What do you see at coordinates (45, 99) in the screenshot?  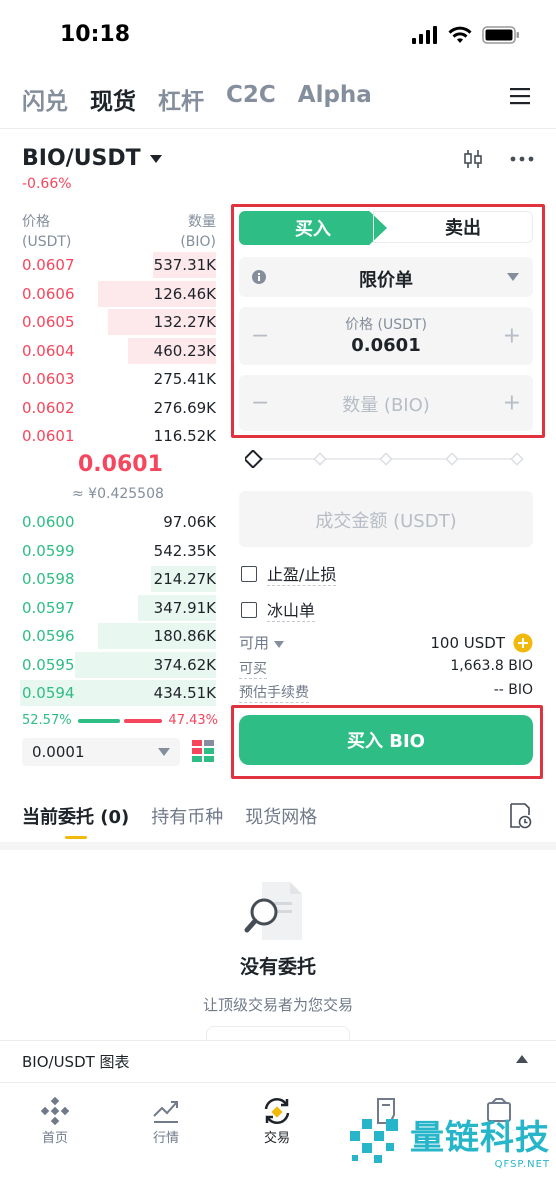 I see `nav-tab-convert: 闪兑` at bounding box center [45, 99].